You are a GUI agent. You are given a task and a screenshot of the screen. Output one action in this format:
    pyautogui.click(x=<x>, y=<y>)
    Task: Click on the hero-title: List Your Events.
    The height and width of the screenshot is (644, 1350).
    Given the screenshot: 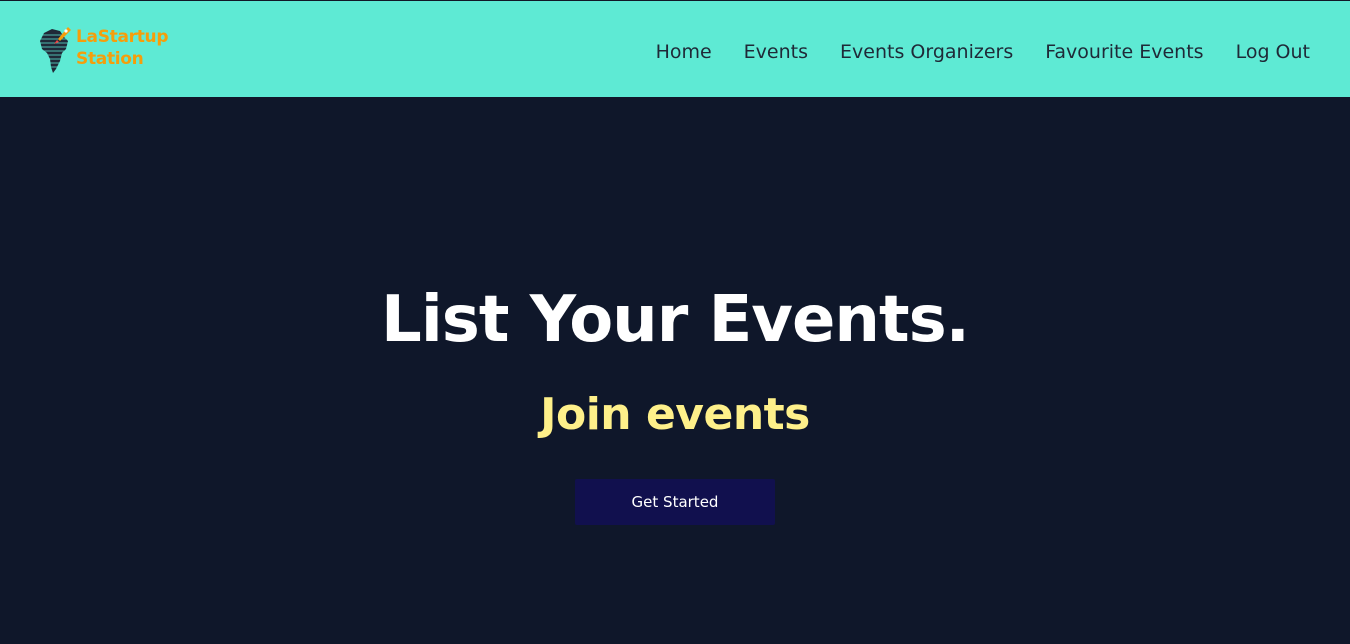 What is the action you would take?
    pyautogui.click(x=675, y=320)
    